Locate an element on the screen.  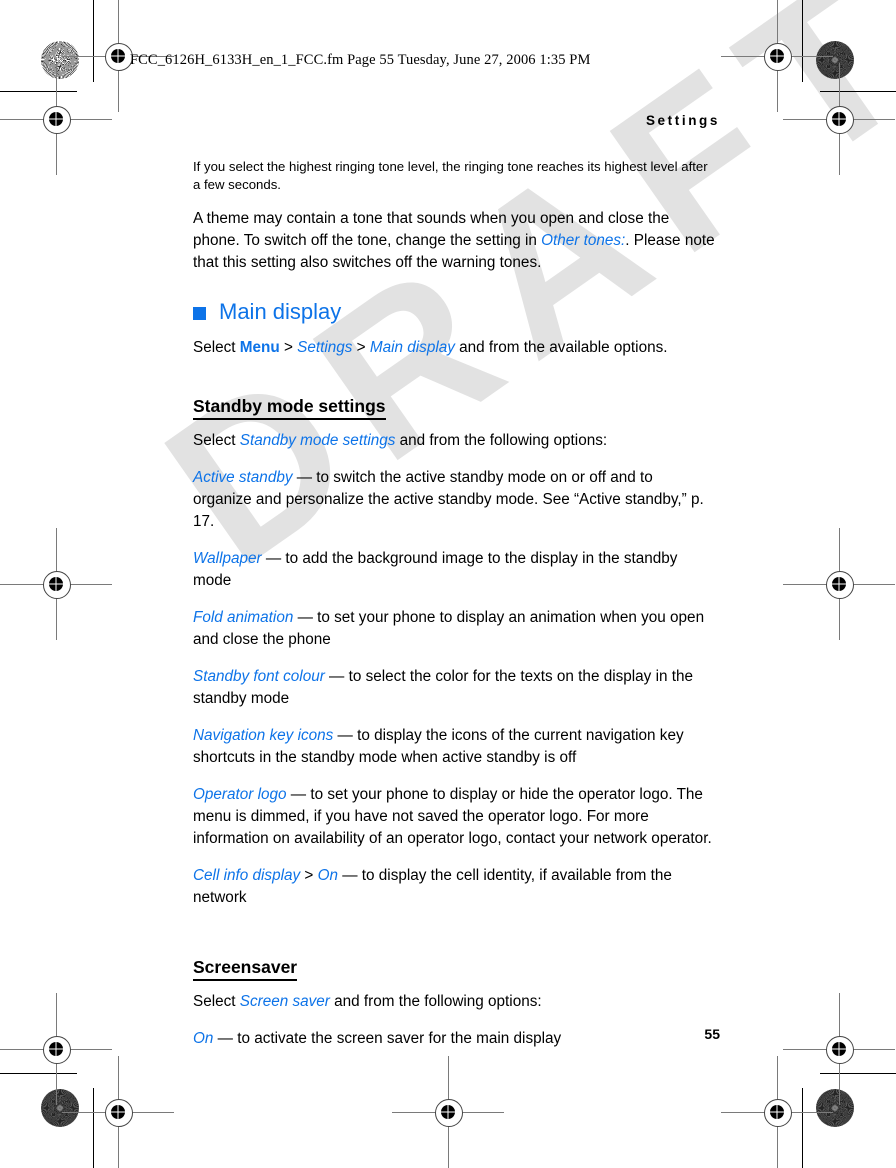
rosette-mark-bottom-right is located at coordinates (835, 1108).